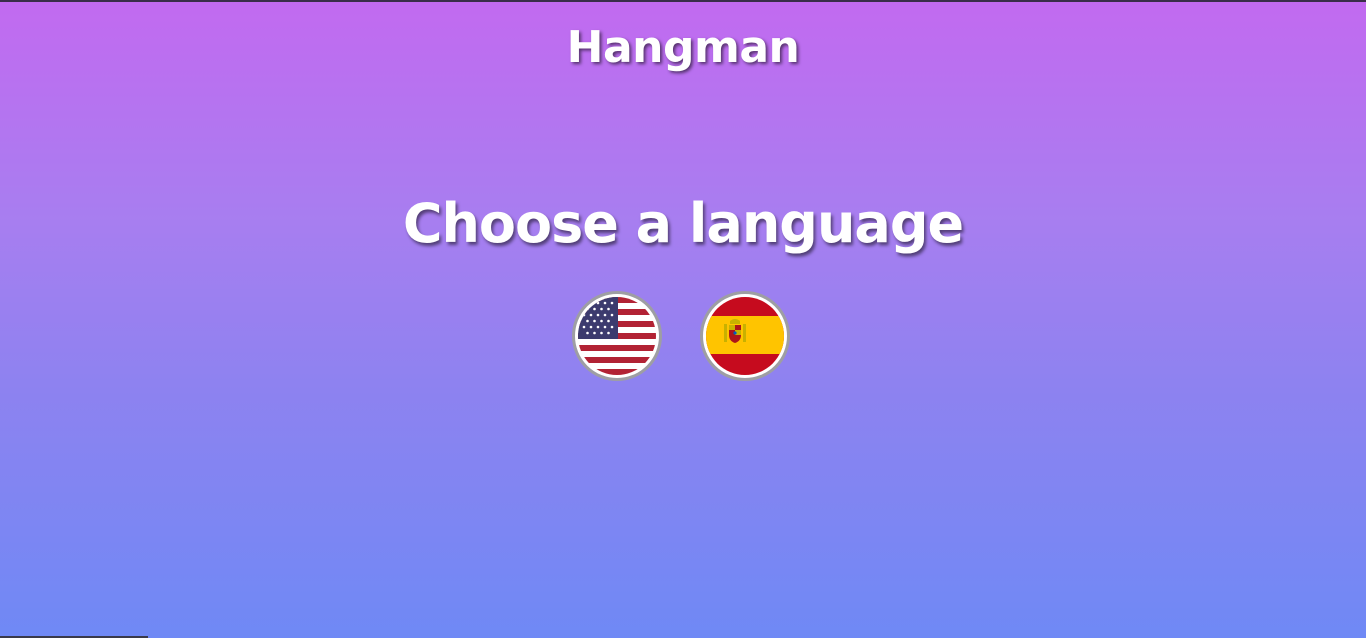  I want to click on english-language-button, so click(617, 336).